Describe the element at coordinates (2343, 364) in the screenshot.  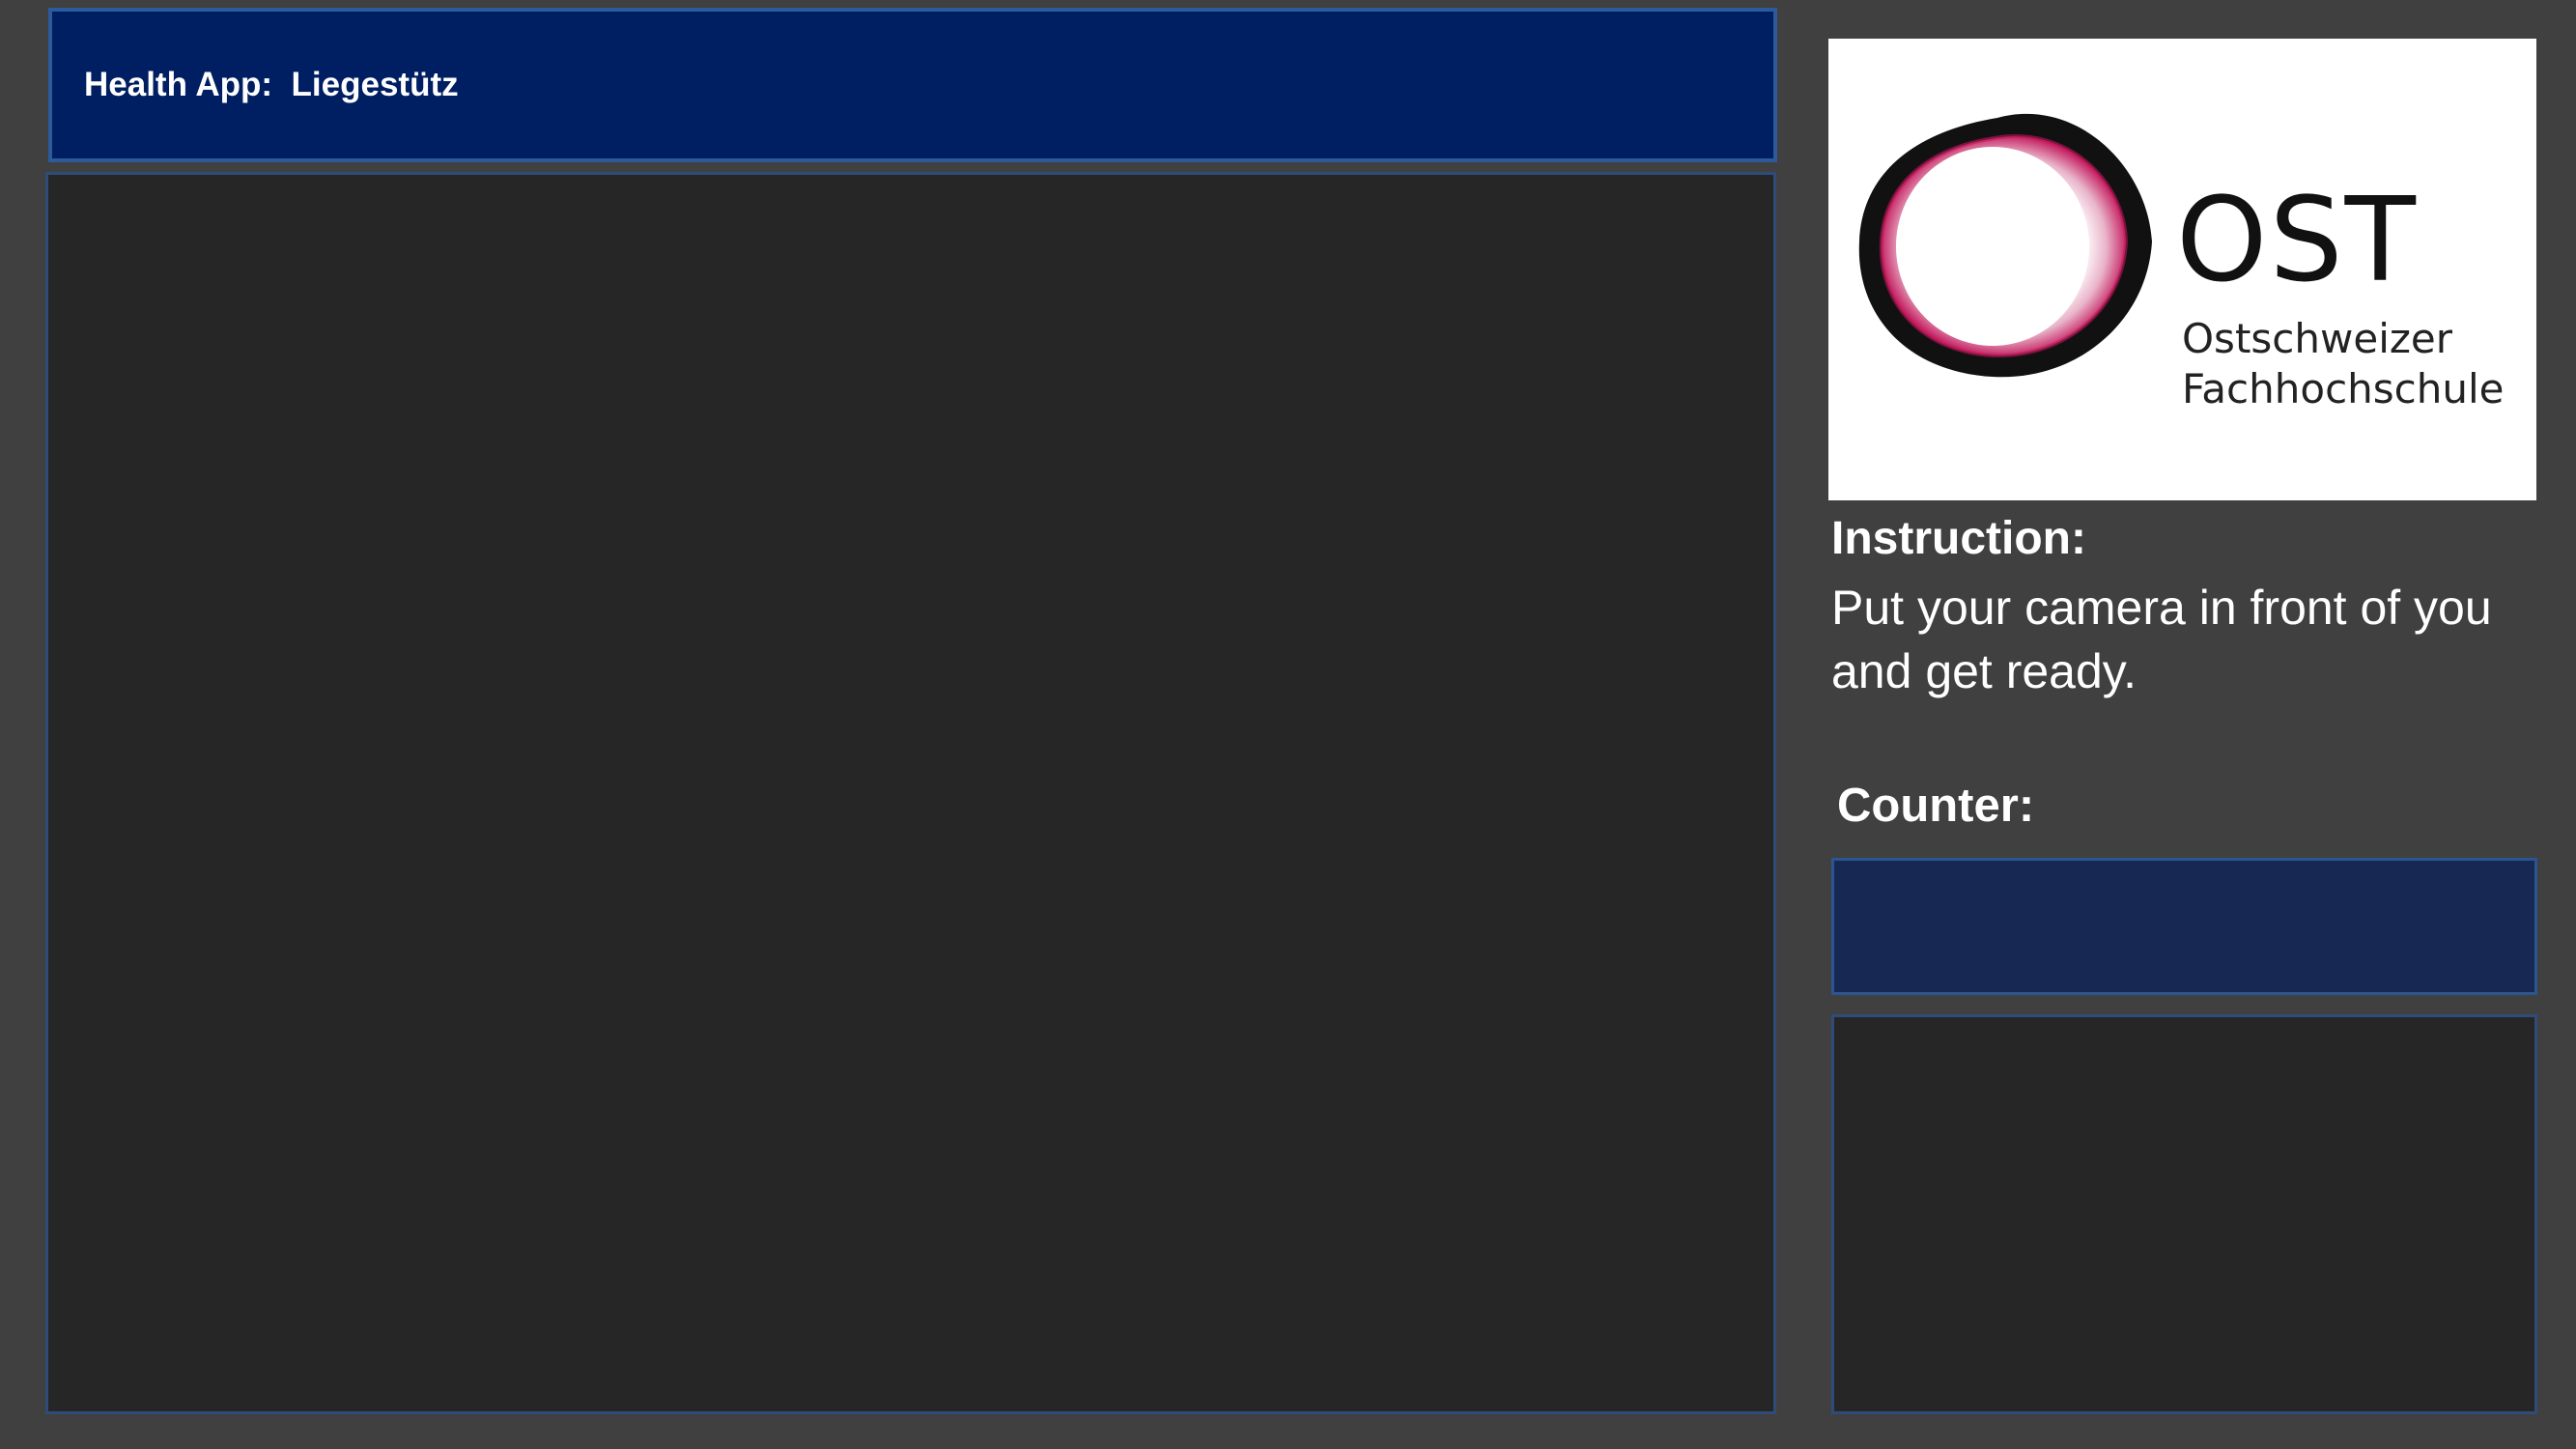
I see `logo-text-subtitle: Ostschweizer Fachhochschule` at that location.